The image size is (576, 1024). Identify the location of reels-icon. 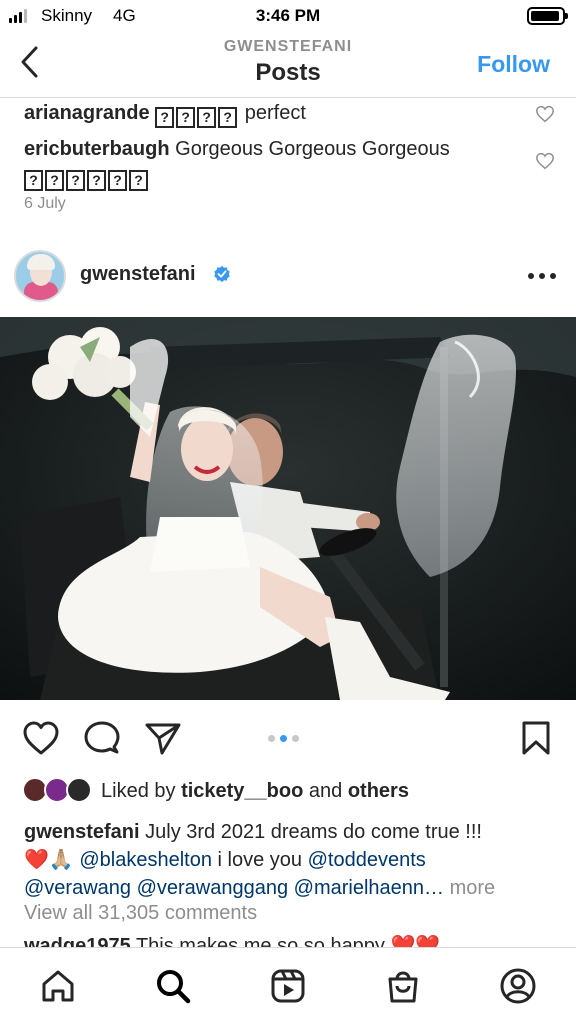
(288, 986).